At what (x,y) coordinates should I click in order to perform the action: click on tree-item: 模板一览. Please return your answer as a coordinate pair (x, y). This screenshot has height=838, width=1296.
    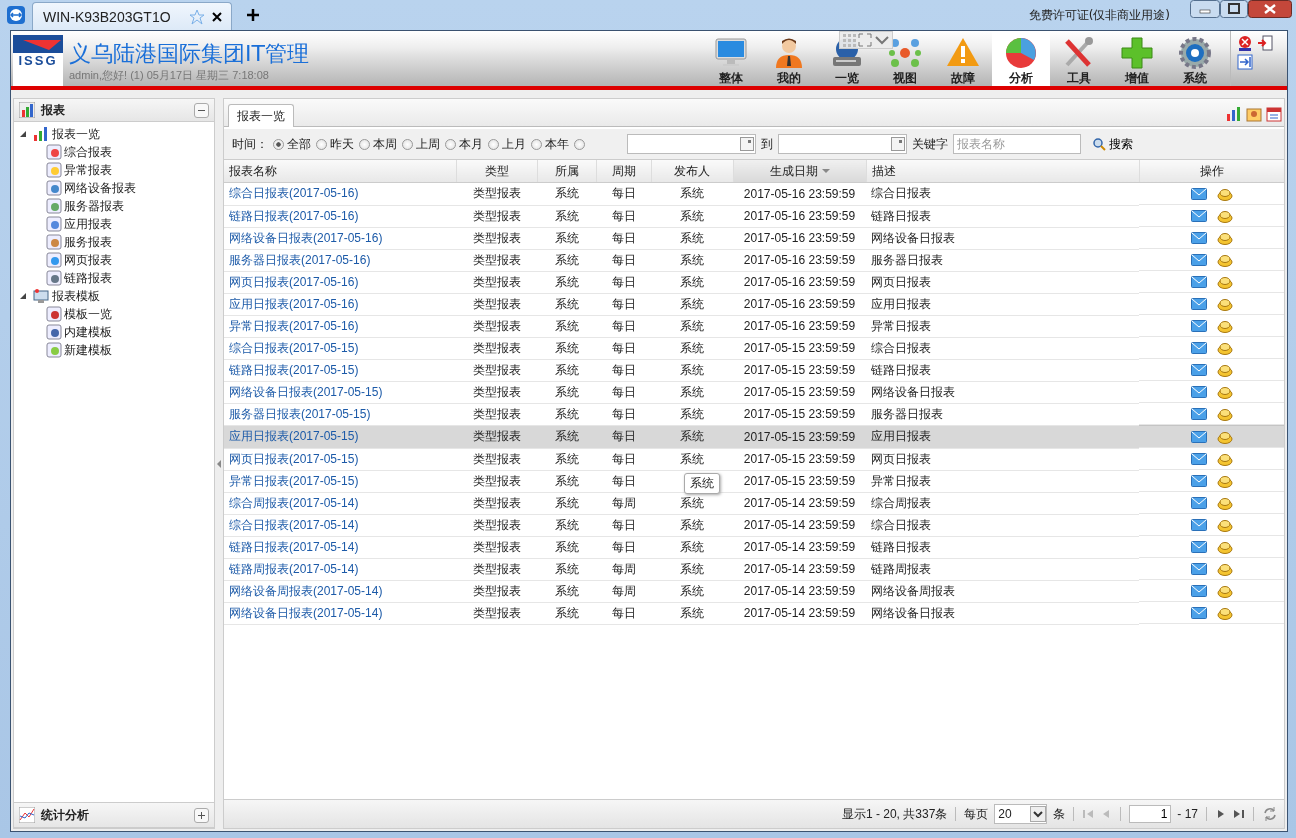
    Looking at the image, I should click on (88, 314).